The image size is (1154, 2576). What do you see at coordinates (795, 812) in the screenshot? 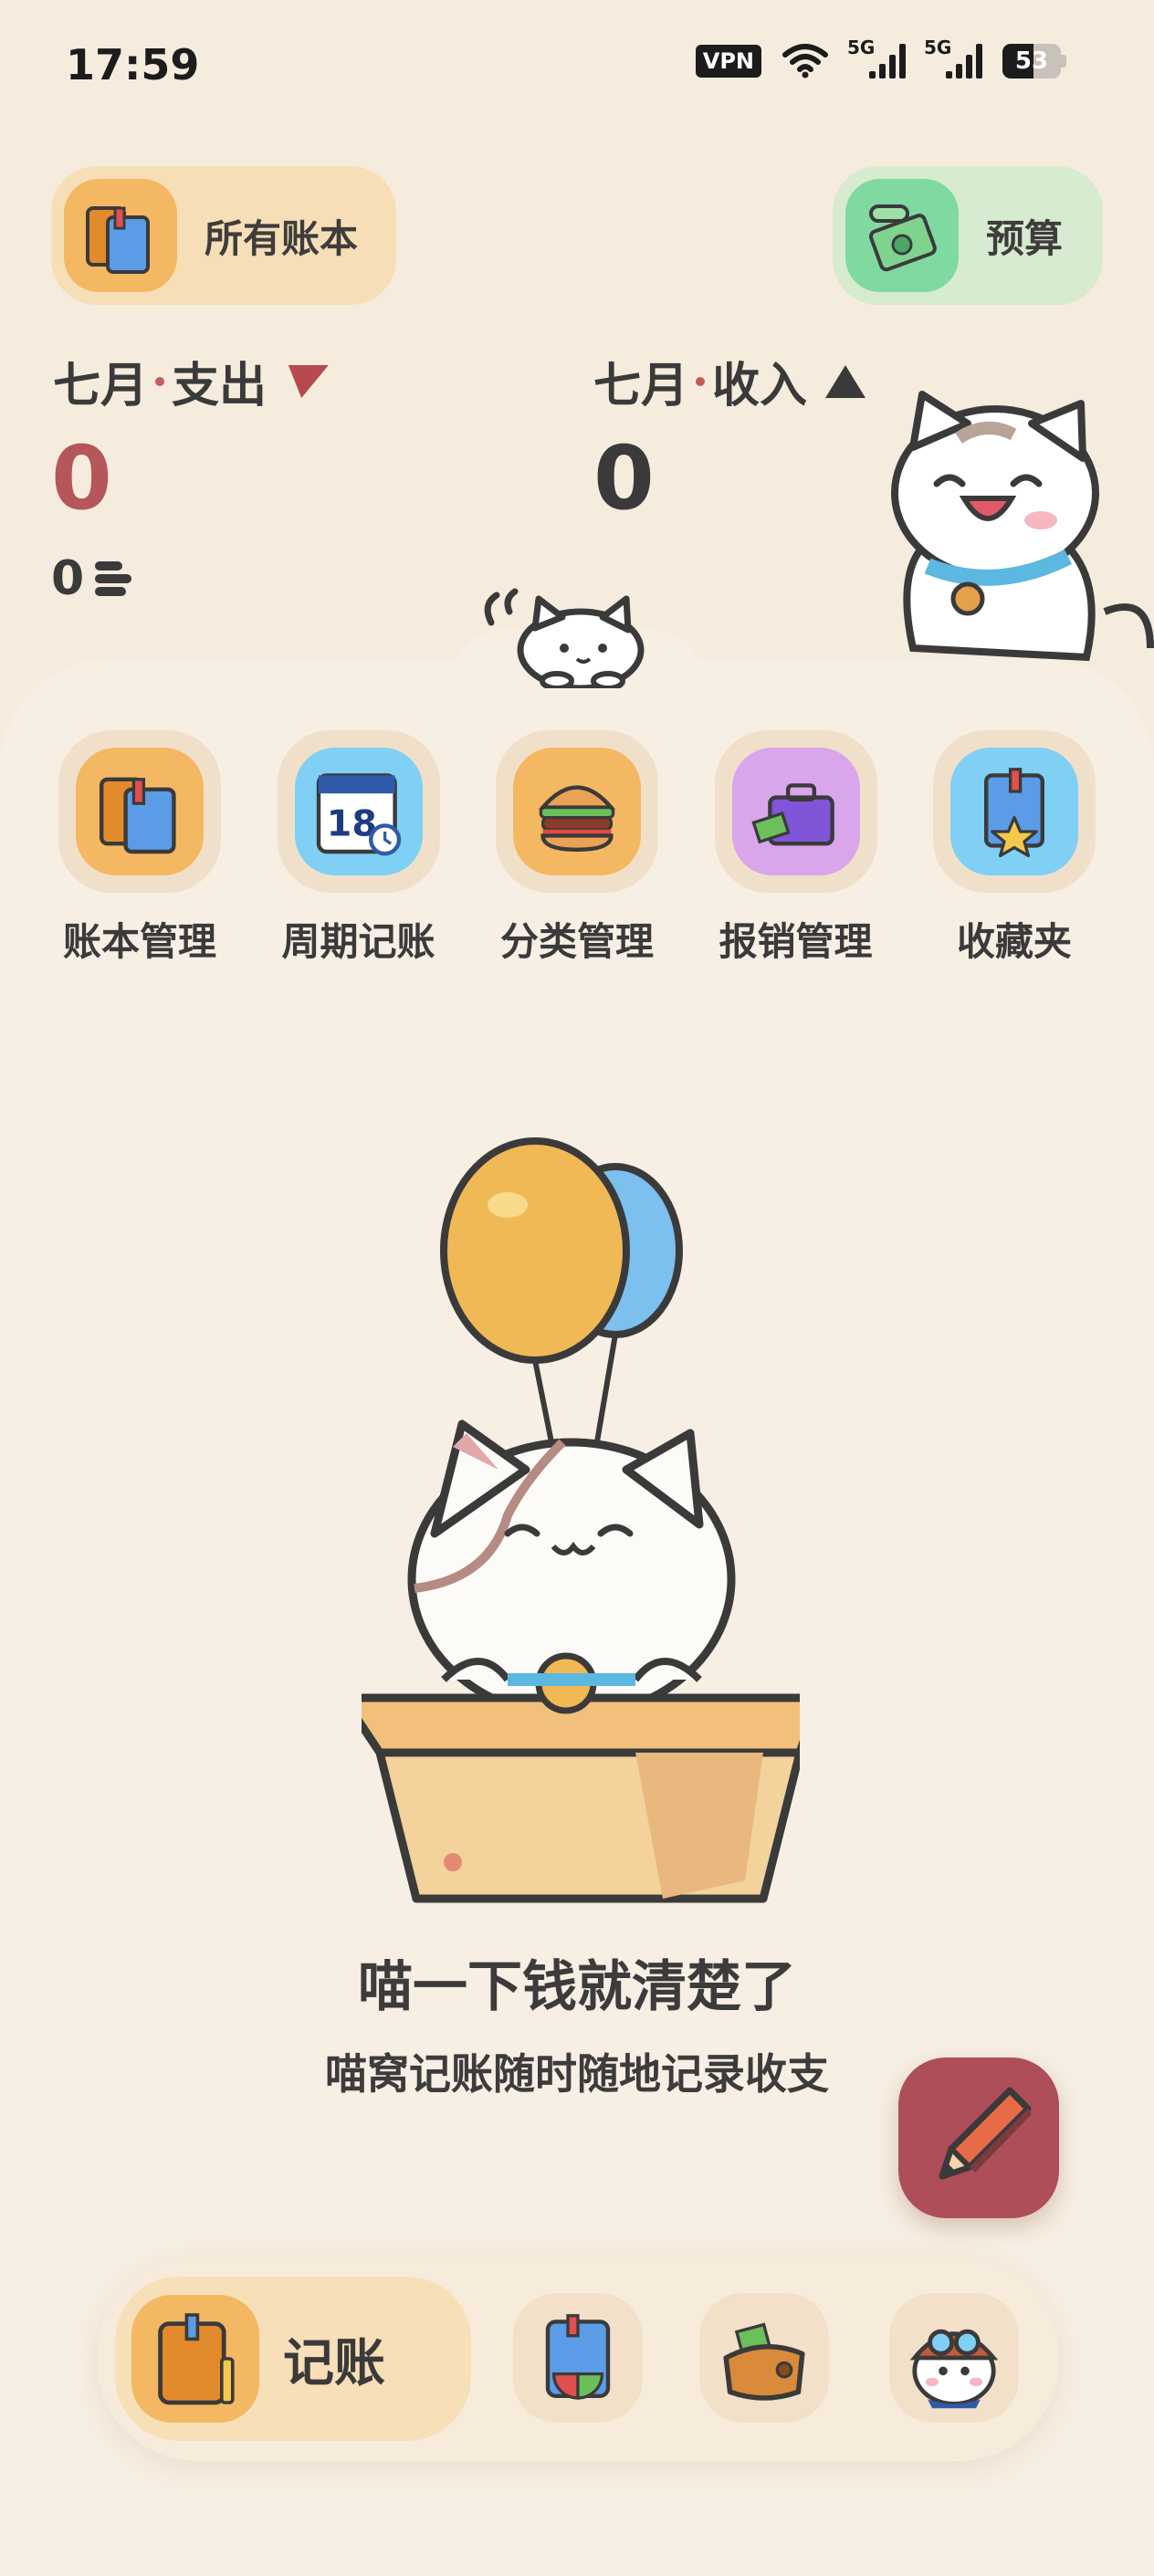
I see `briefcase-icon` at bounding box center [795, 812].